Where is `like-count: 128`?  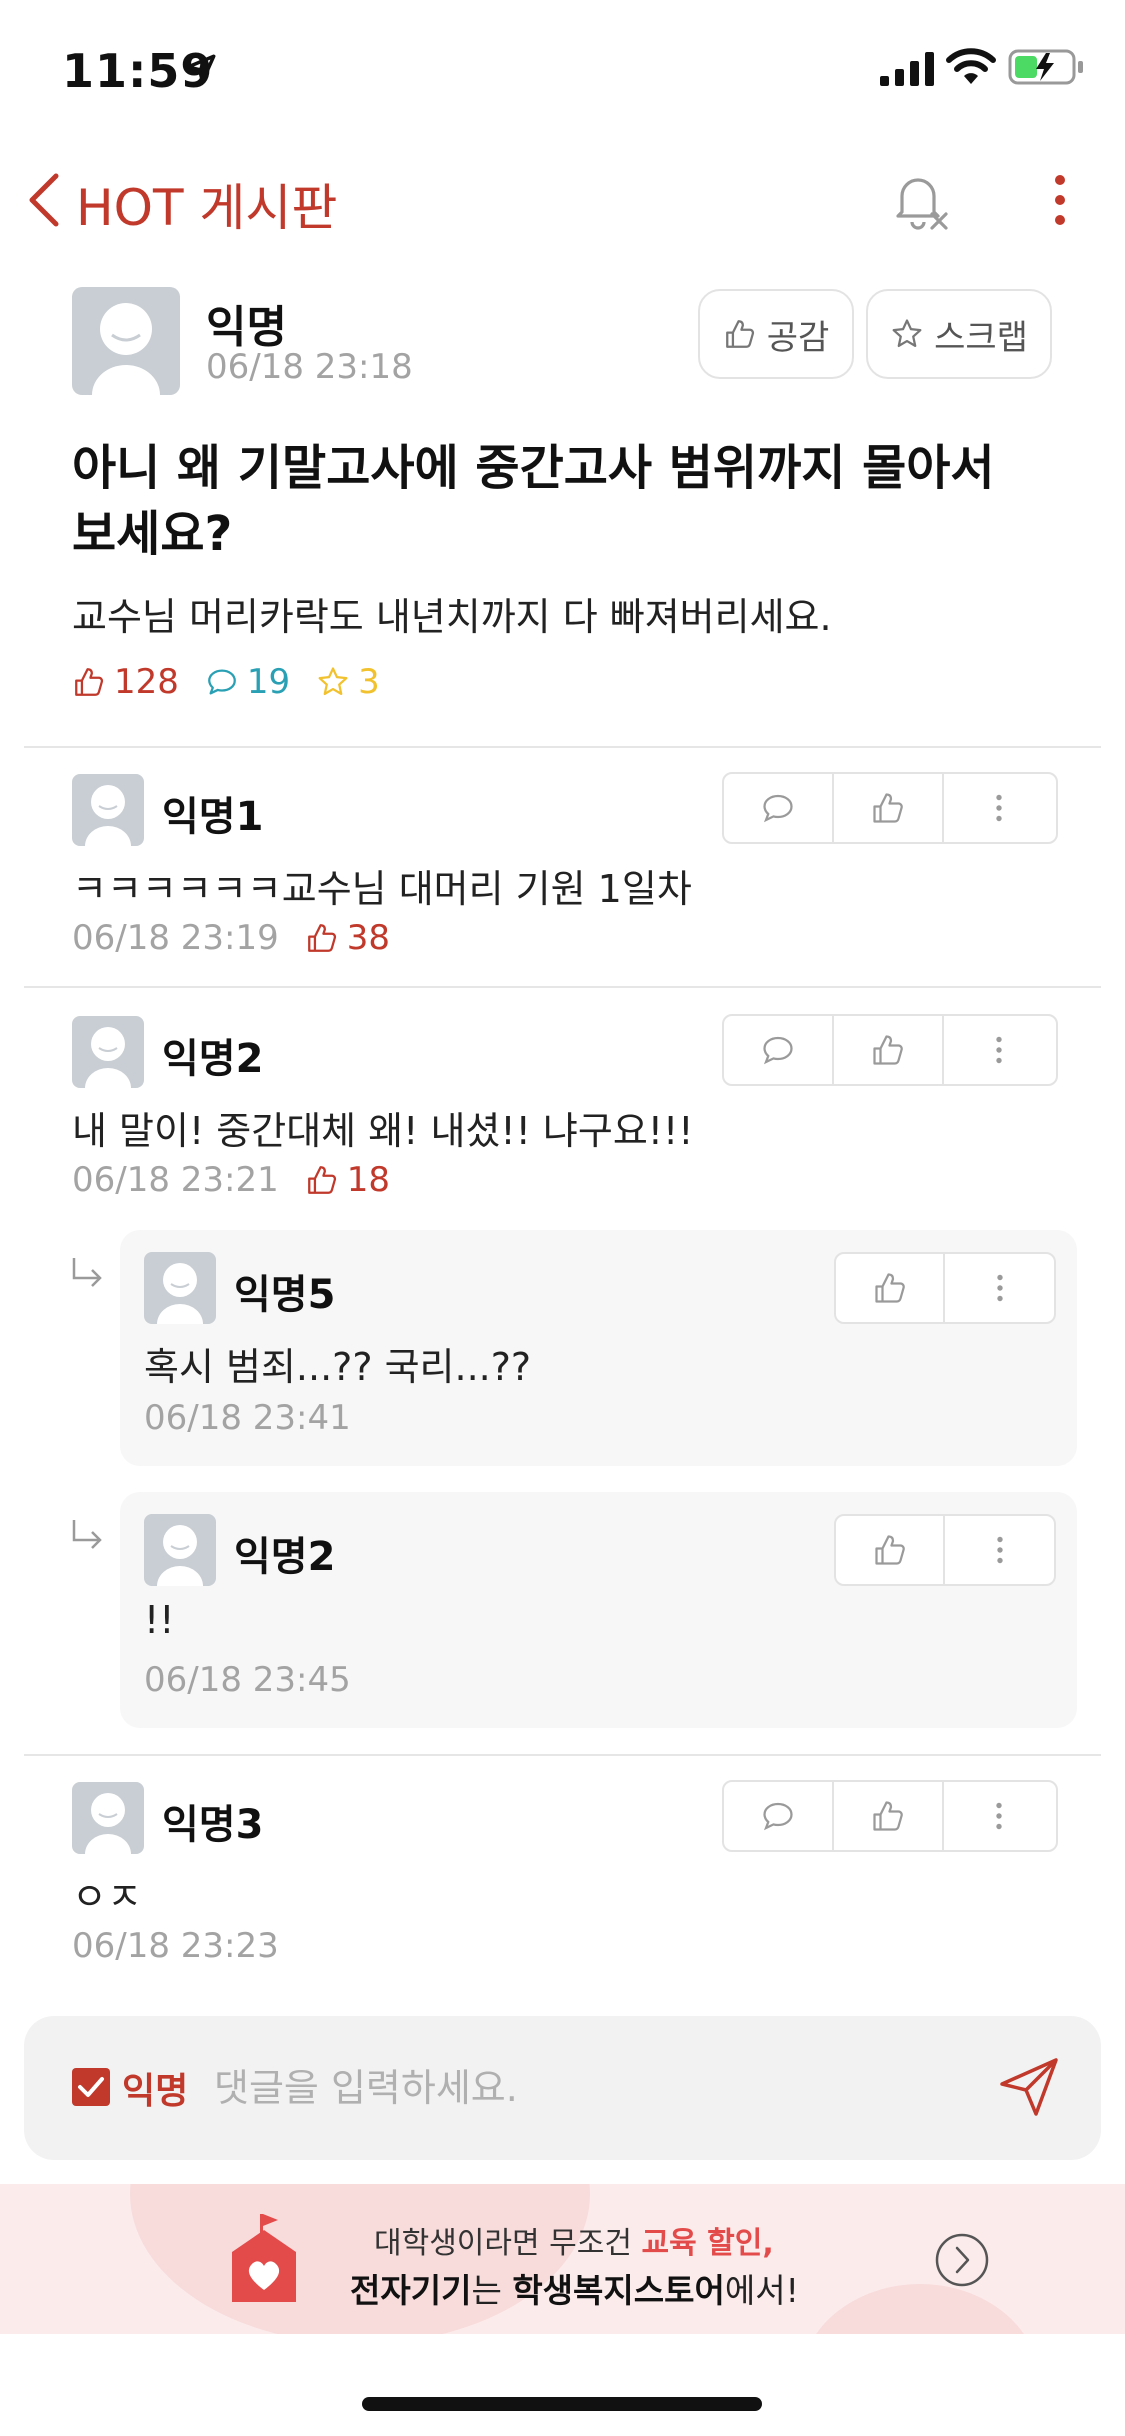 like-count: 128 is located at coordinates (125, 682).